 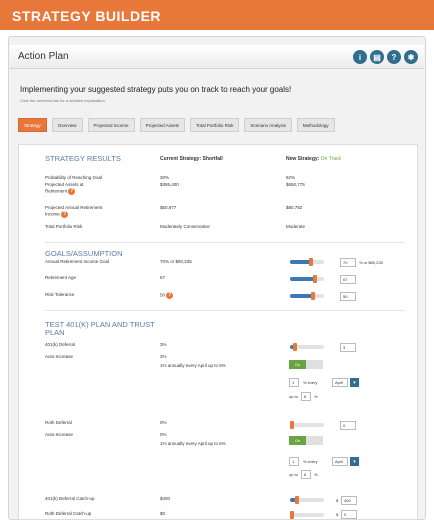 I want to click on result-current-probability: 30%, so click(x=165, y=177).